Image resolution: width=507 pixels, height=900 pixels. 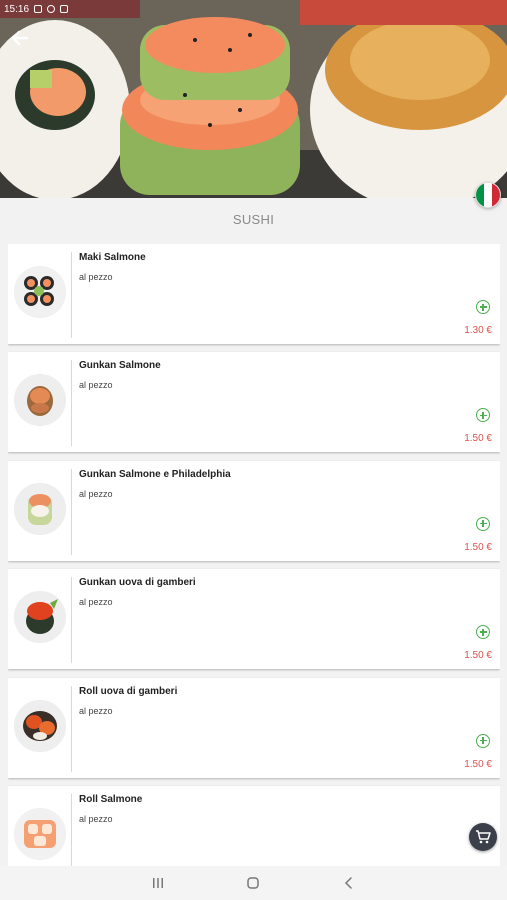 I want to click on recent-apps-button, so click(x=158, y=883).